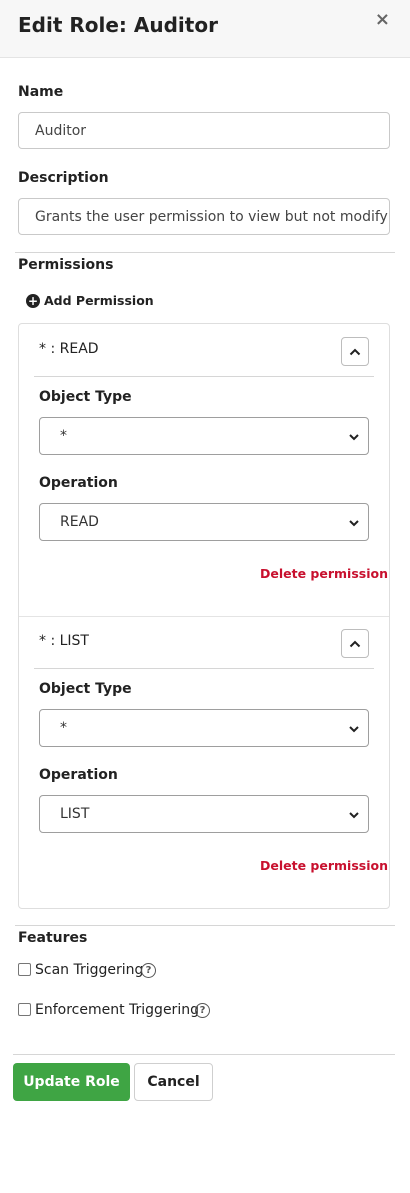 The height and width of the screenshot is (1193, 410). I want to click on permission-separator, so click(204, 616).